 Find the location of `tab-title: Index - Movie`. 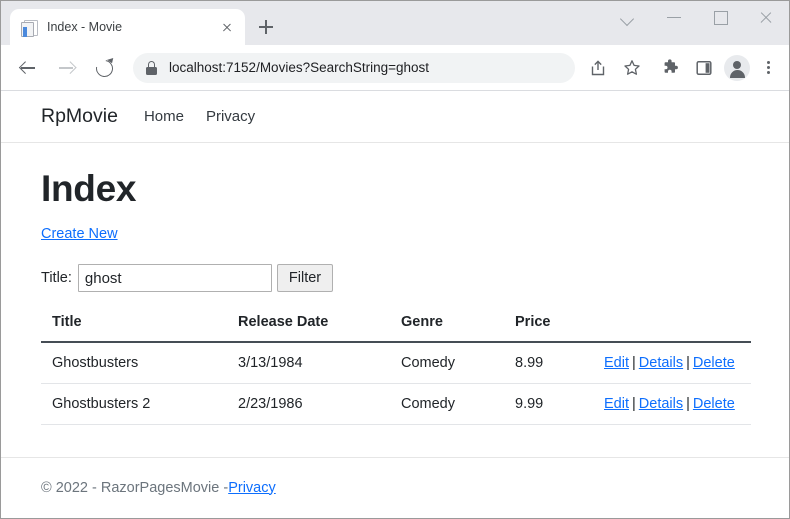

tab-title: Index - Movie is located at coordinates (85, 27).